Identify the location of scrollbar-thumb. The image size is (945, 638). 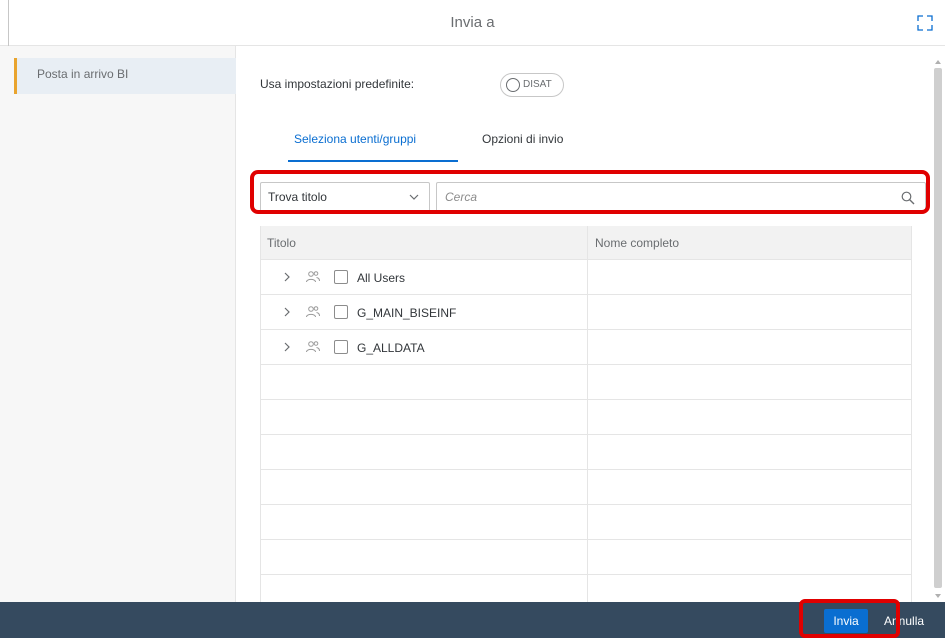
(938, 328).